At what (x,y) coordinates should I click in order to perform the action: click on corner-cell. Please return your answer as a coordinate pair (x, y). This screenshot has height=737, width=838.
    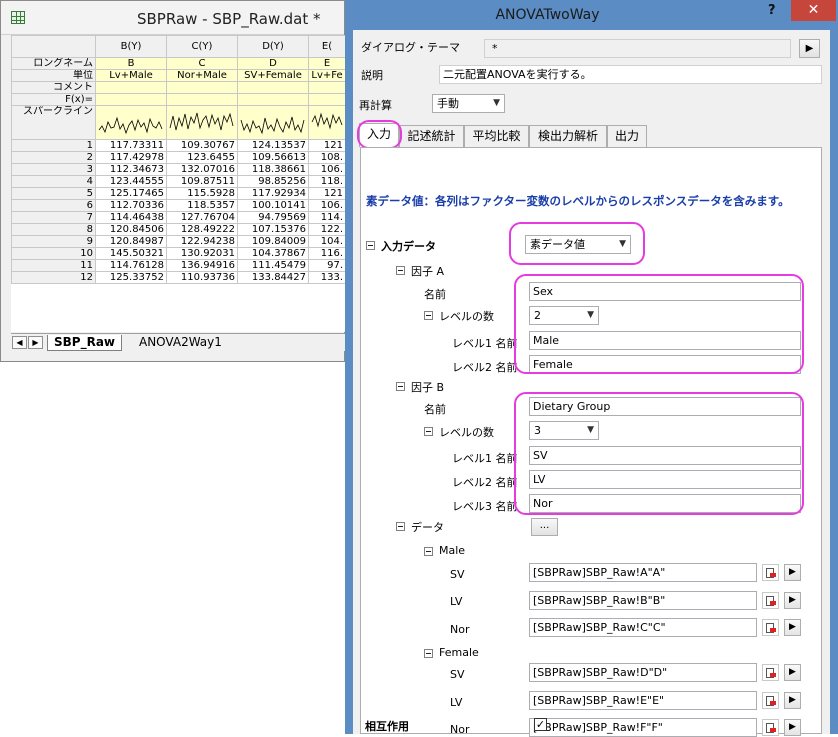
    Looking at the image, I should click on (53, 46).